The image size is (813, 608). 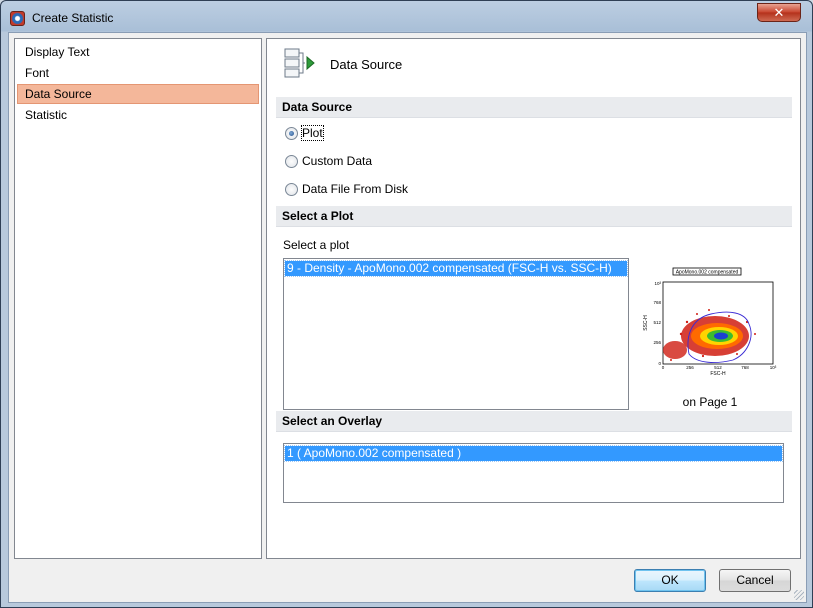 I want to click on radio-custom-data: Custom Data, so click(x=328, y=161).